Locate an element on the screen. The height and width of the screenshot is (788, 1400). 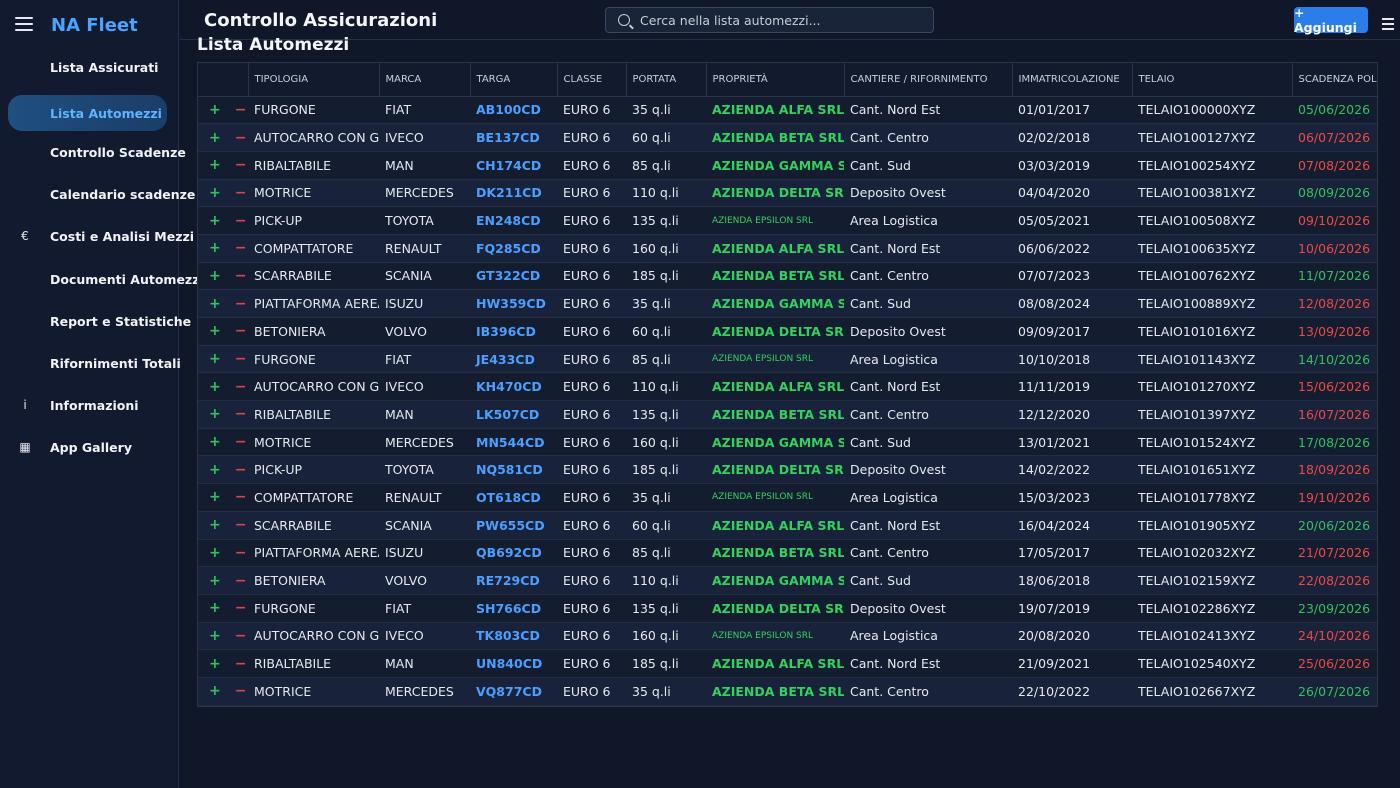
column-header: PORTATA is located at coordinates (666, 80).